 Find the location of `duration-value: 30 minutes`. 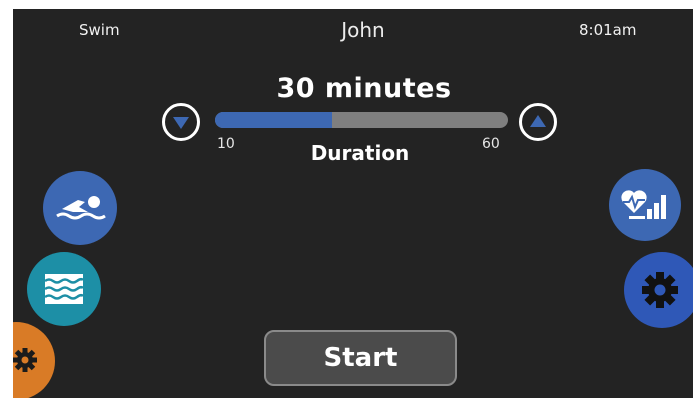

duration-value: 30 minutes is located at coordinates (364, 88).